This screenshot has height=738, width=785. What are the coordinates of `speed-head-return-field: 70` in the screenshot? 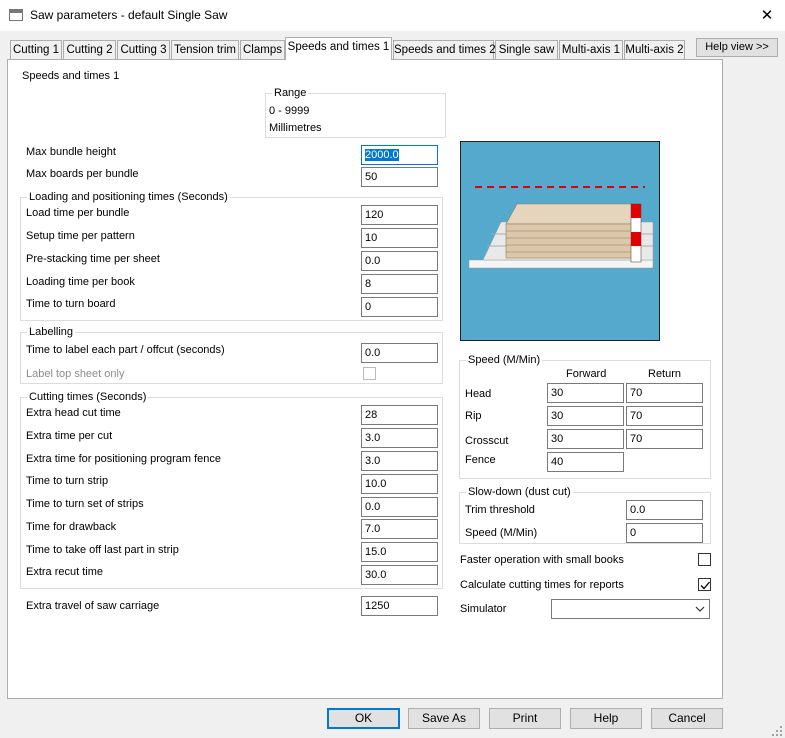 It's located at (664, 393).